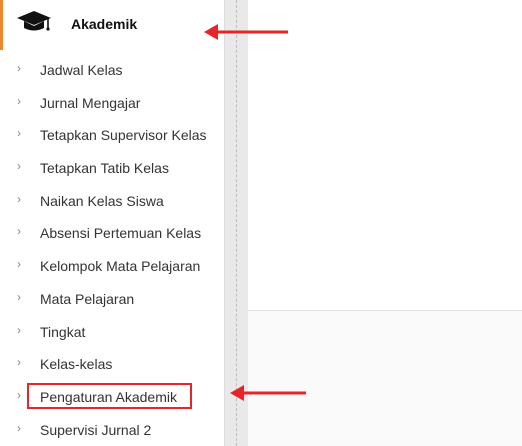 Image resolution: width=522 pixels, height=446 pixels. I want to click on menu-item-label: Tetapkan Tatib Kelas, so click(104, 168).